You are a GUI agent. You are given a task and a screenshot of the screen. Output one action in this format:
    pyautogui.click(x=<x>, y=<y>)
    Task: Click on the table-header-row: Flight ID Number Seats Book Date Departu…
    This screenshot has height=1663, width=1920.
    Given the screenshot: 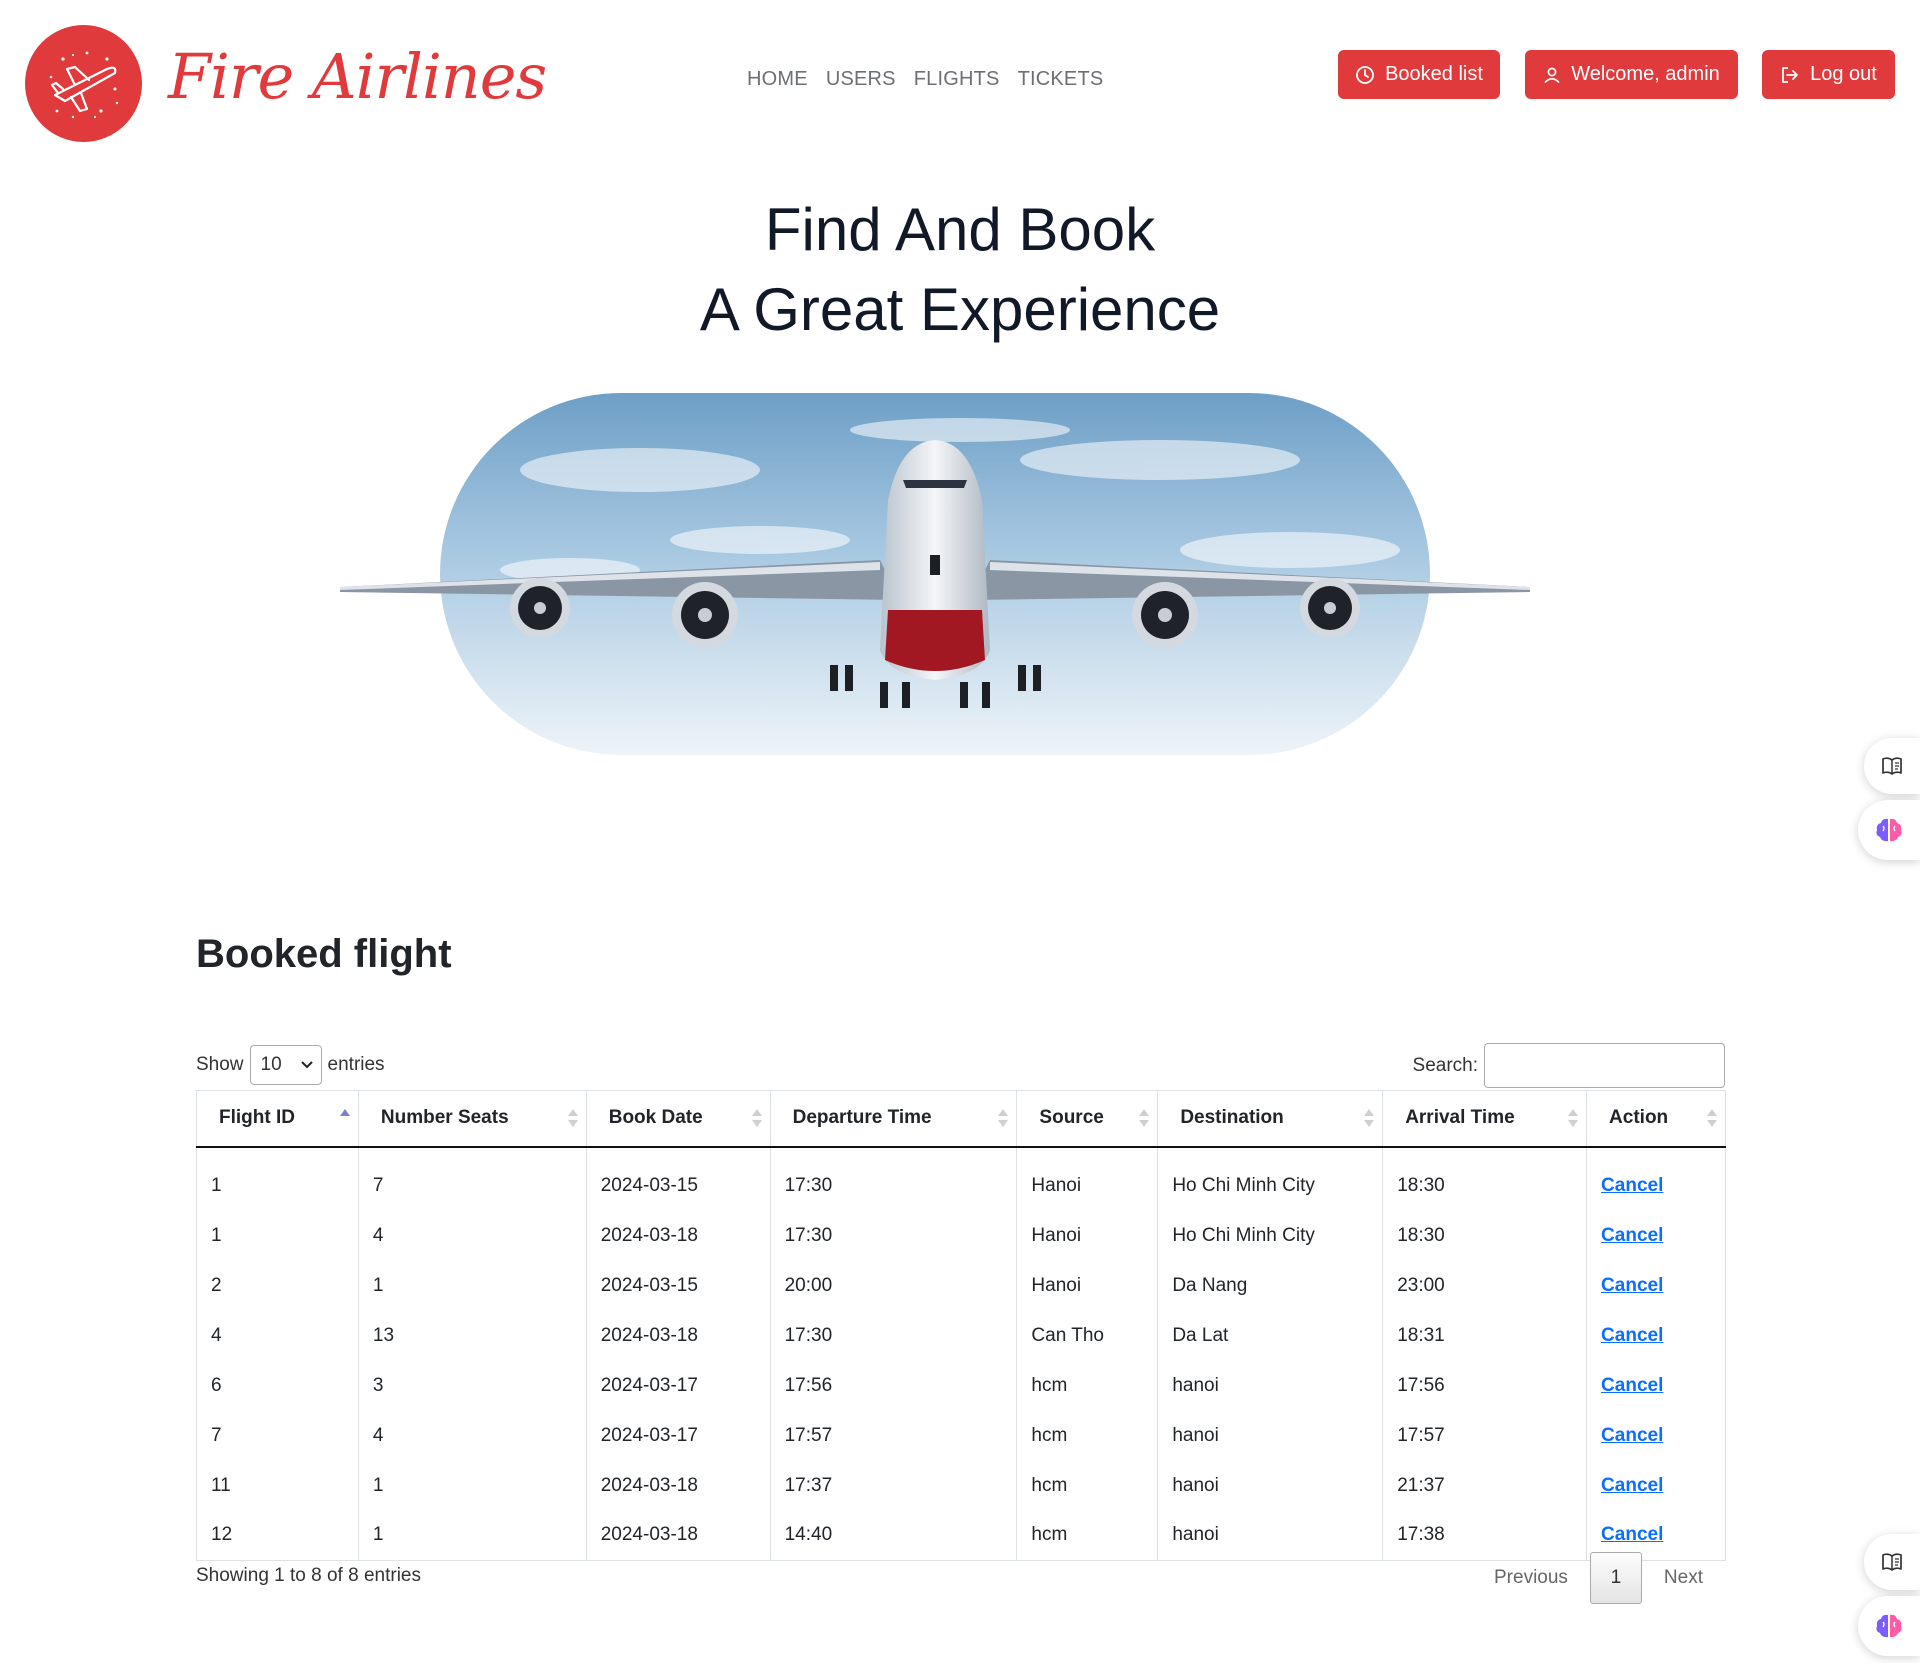 What is the action you would take?
    pyautogui.click(x=961, y=1119)
    